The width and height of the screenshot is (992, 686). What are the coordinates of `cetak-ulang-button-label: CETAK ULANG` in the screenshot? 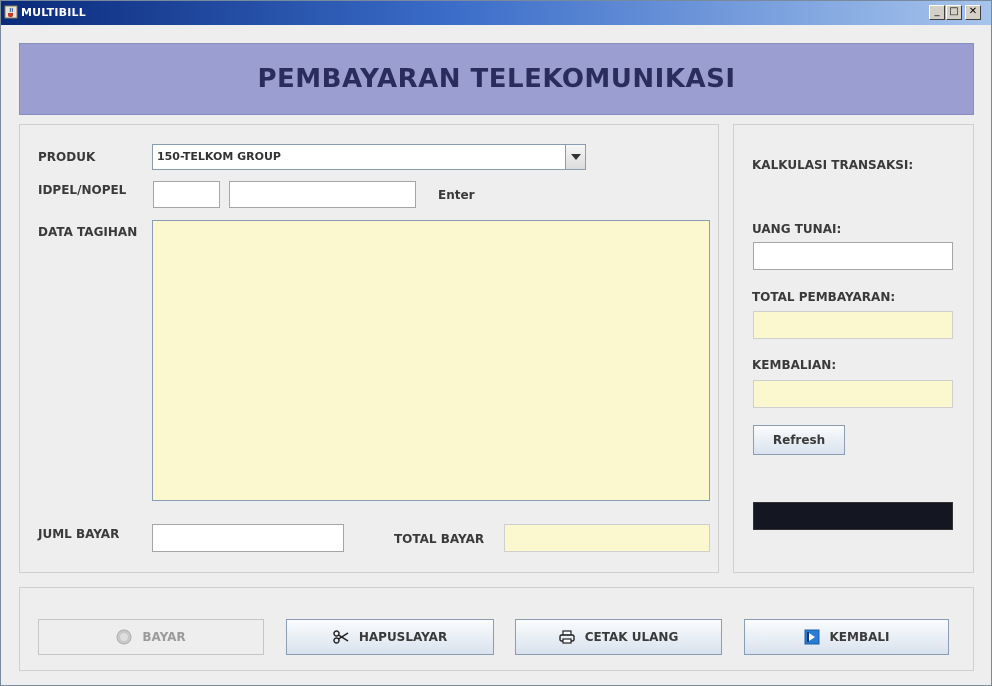 It's located at (631, 637).